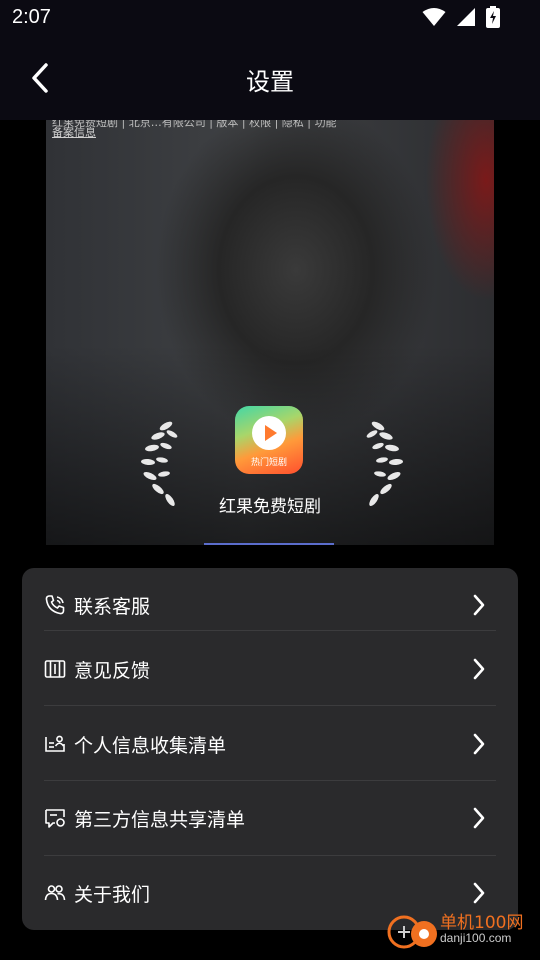 This screenshot has height=960, width=540. What do you see at coordinates (55, 893) in the screenshot?
I see `group-icon` at bounding box center [55, 893].